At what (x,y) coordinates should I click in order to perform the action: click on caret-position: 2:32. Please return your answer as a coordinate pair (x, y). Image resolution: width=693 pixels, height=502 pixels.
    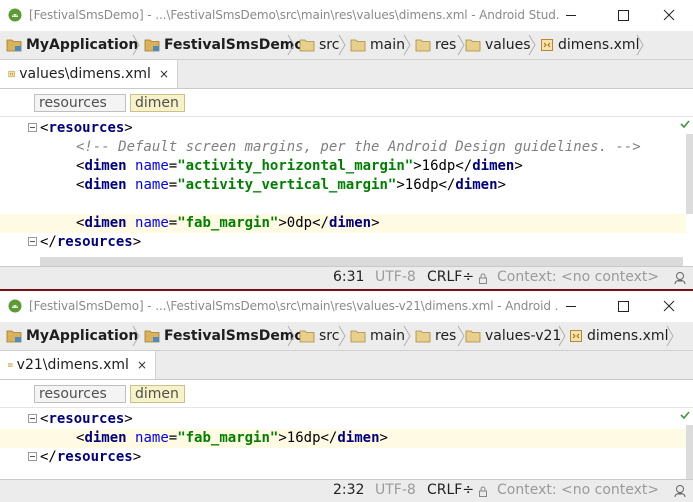
    Looking at the image, I should click on (348, 490).